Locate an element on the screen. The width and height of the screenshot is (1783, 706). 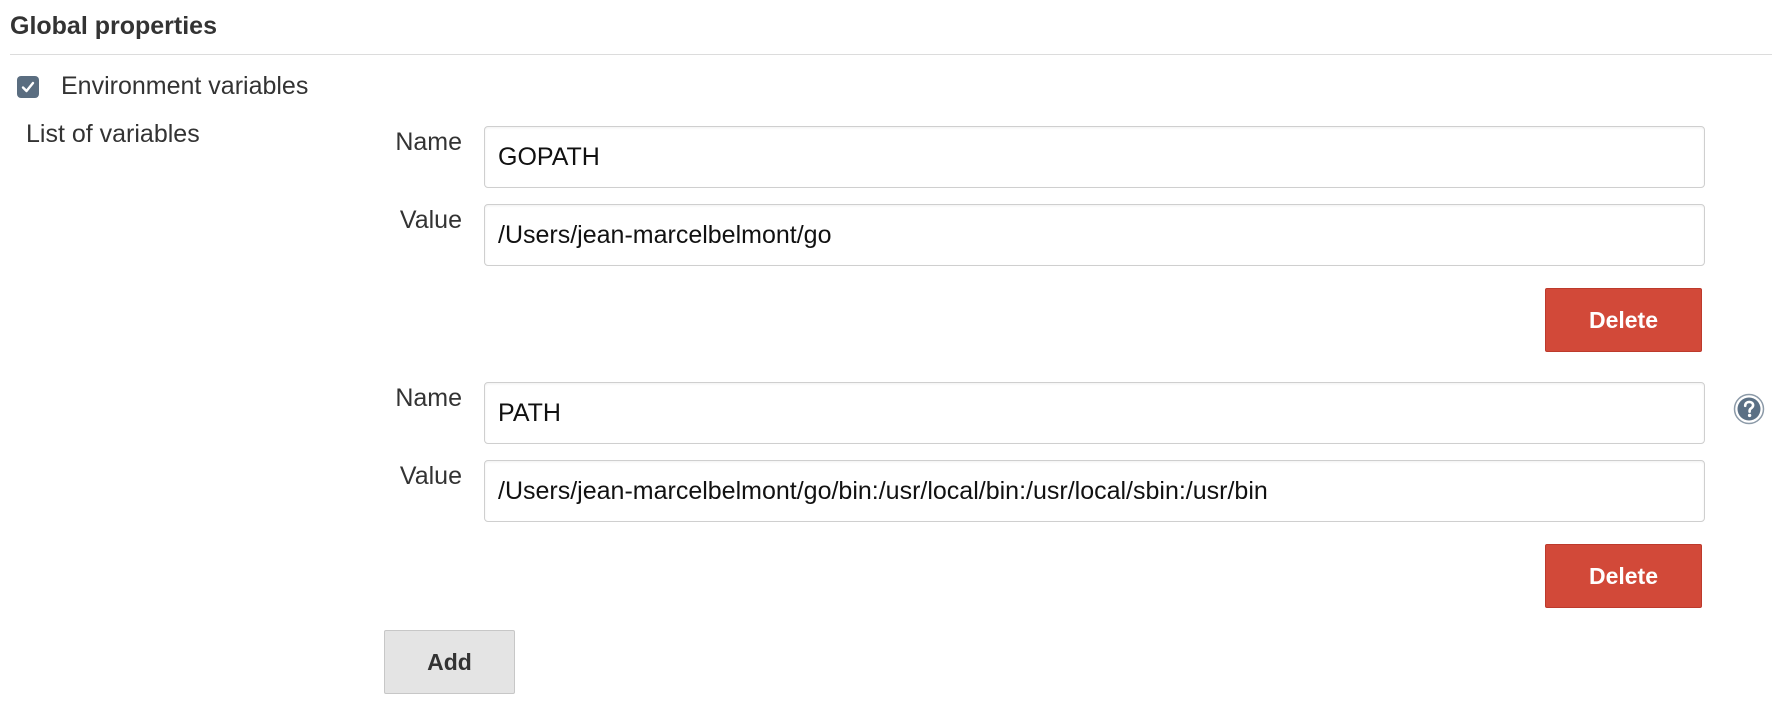
variable-1-delete-button: Delete is located at coordinates (1623, 320).